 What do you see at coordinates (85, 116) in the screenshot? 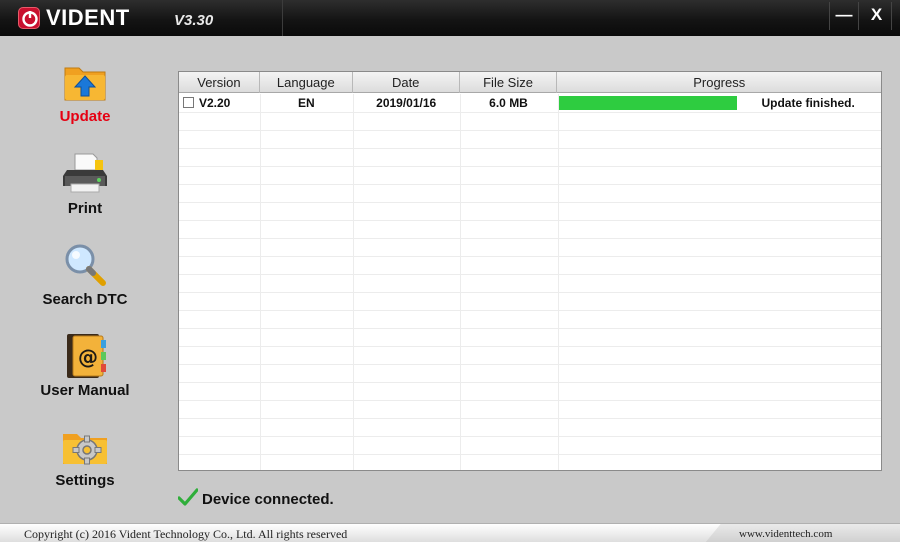
I see `nav-label-update: Update` at bounding box center [85, 116].